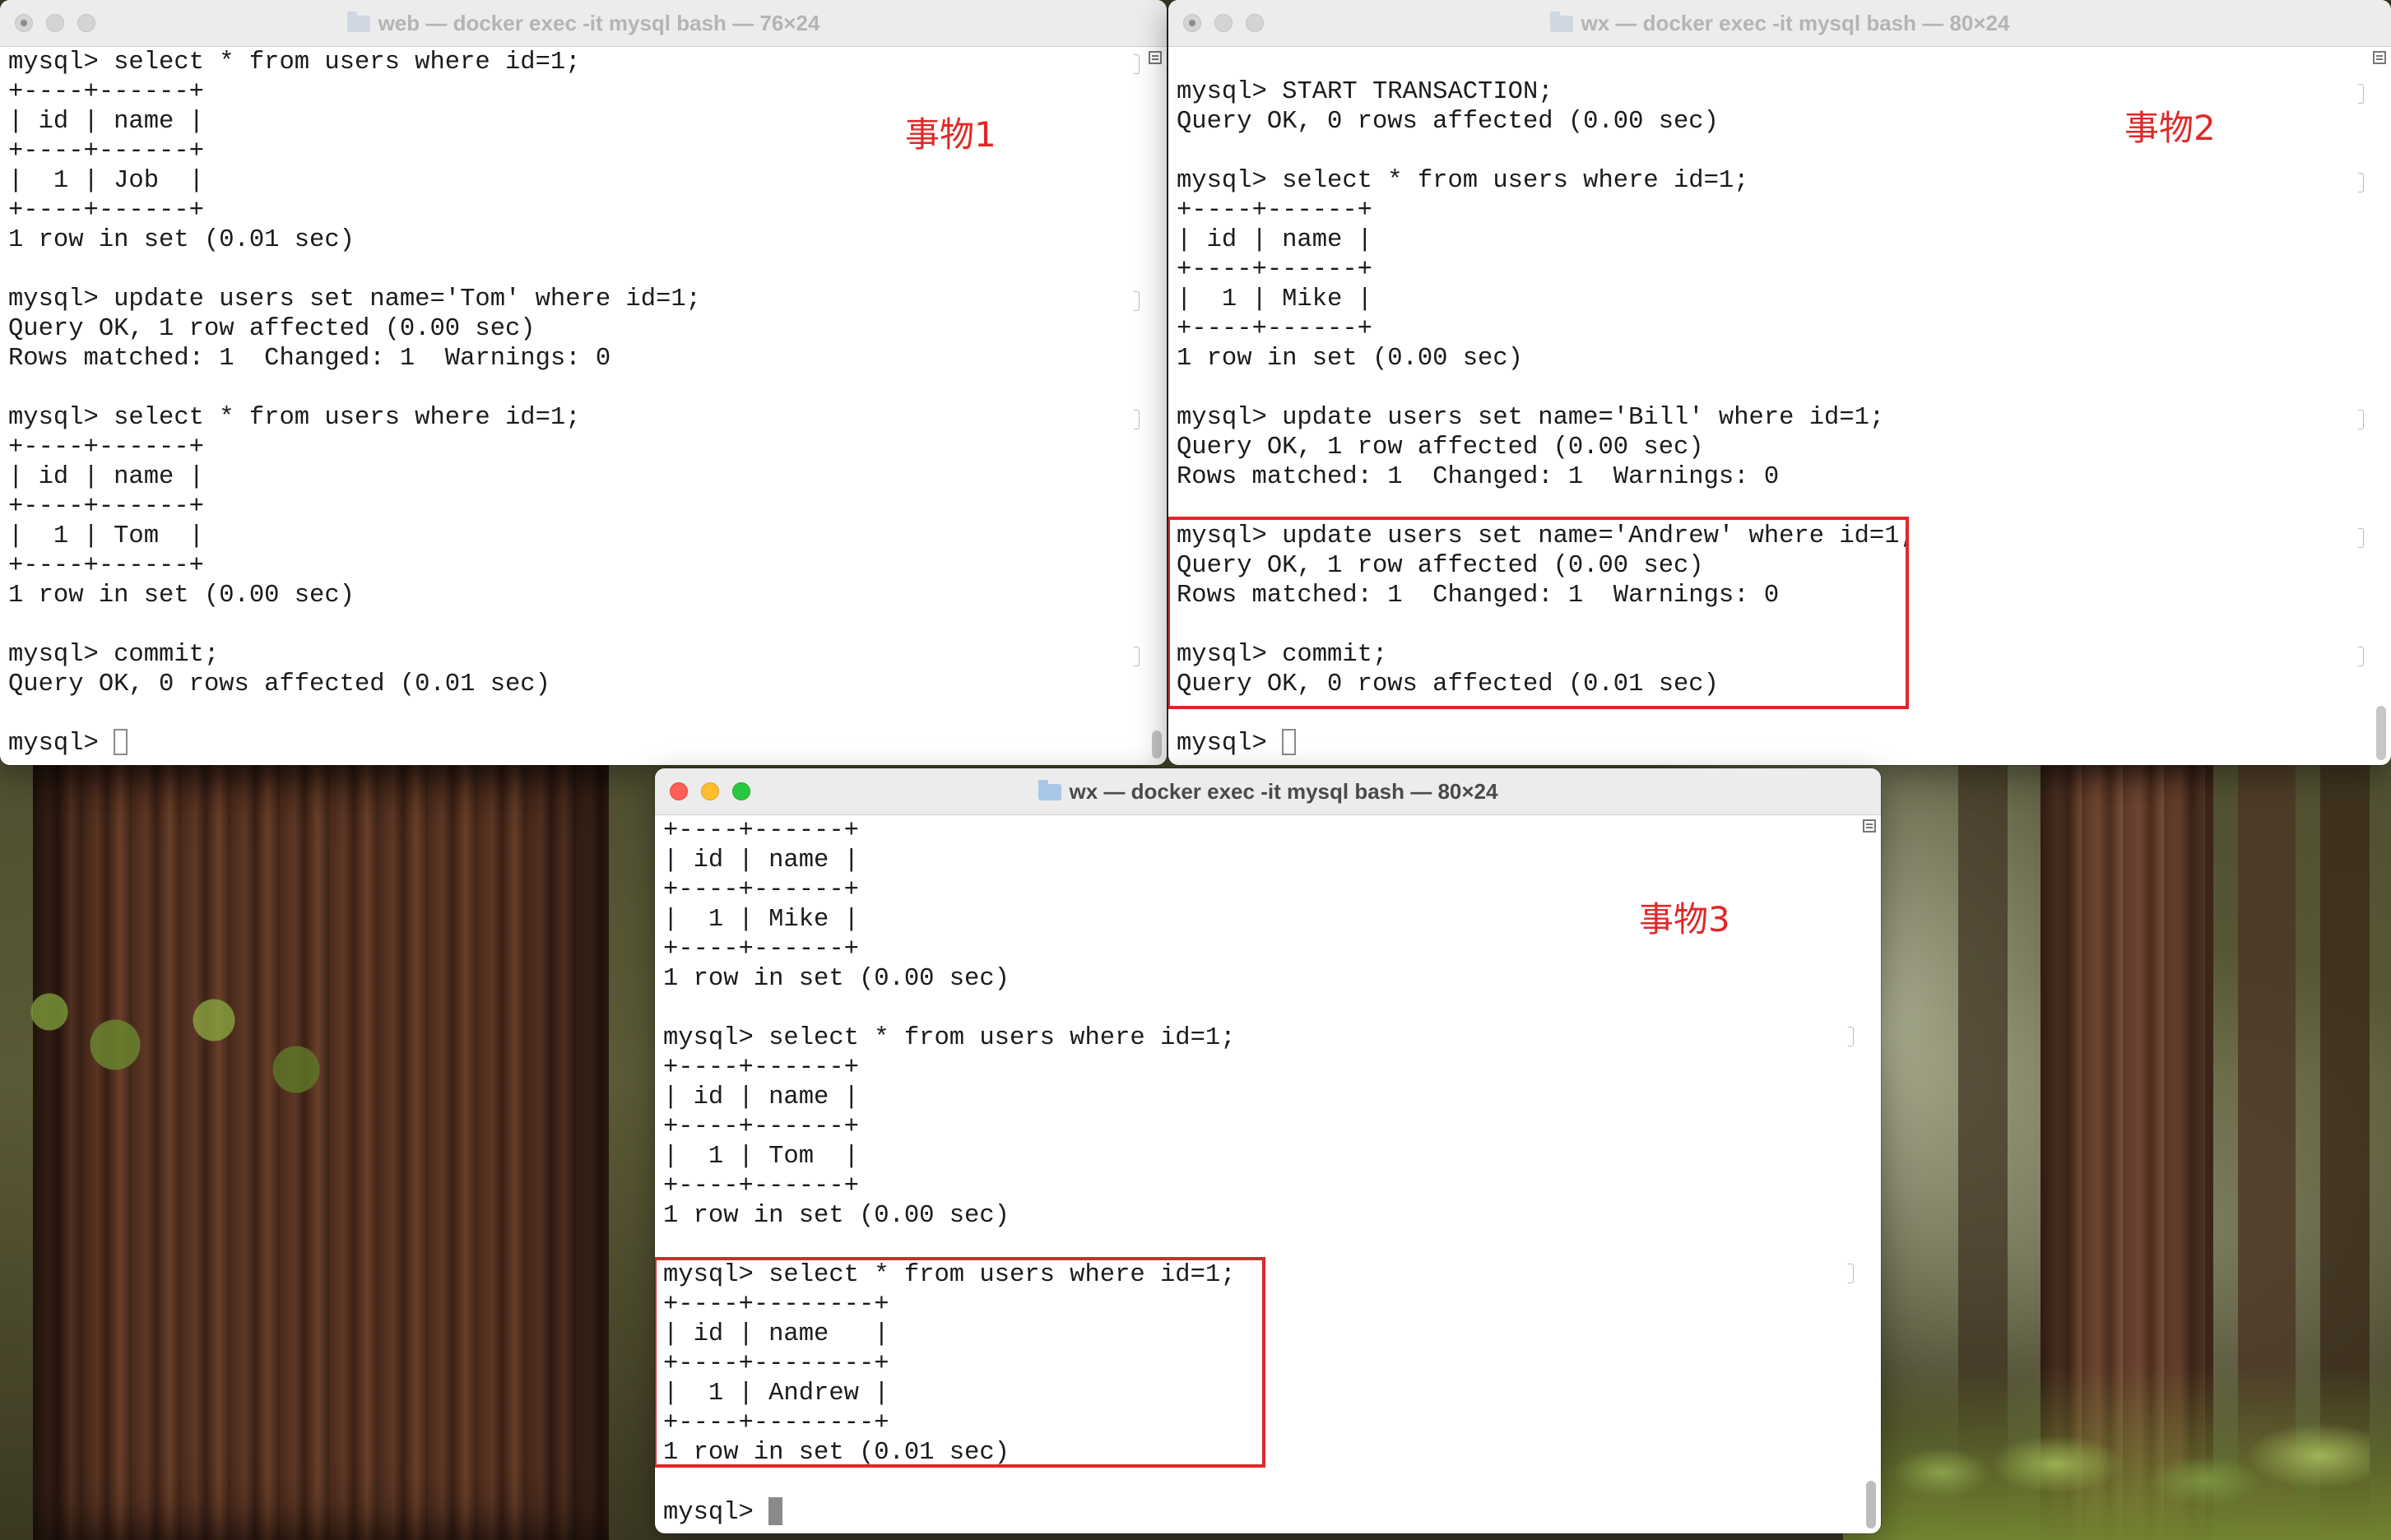 The height and width of the screenshot is (1540, 2391). I want to click on title-bar: web — docker exec -it mysql bash — 76×24, so click(583, 23).